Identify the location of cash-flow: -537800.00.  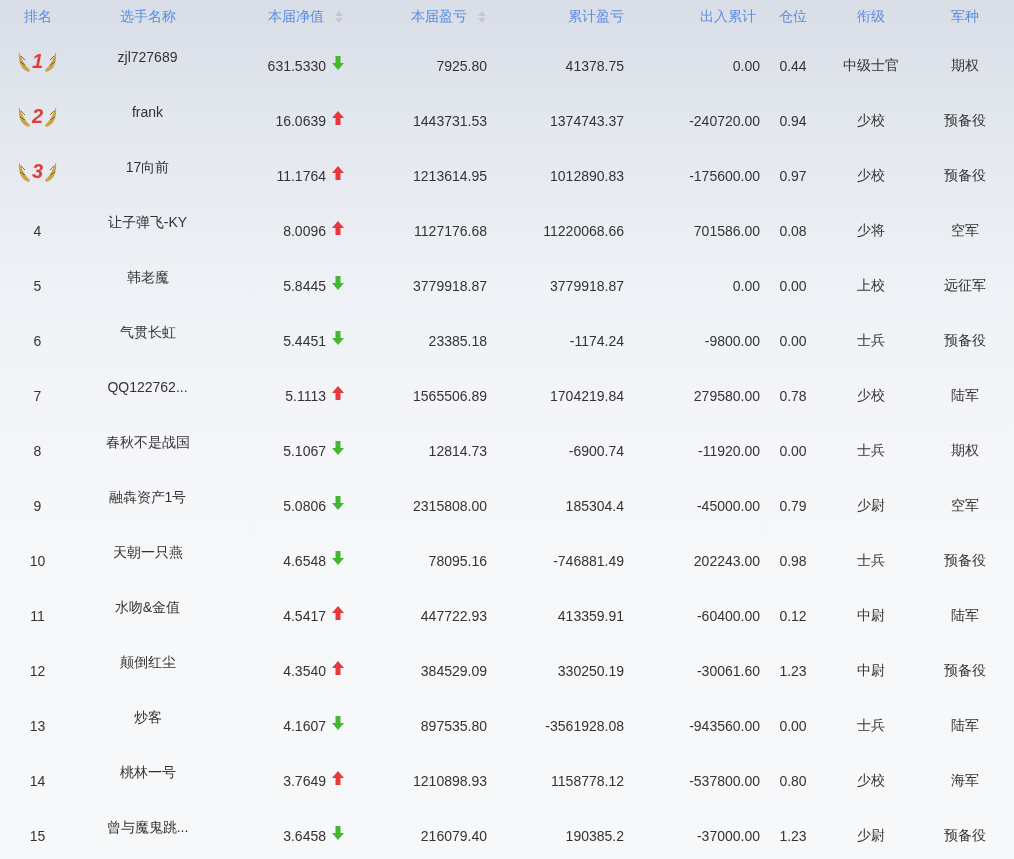
(724, 780).